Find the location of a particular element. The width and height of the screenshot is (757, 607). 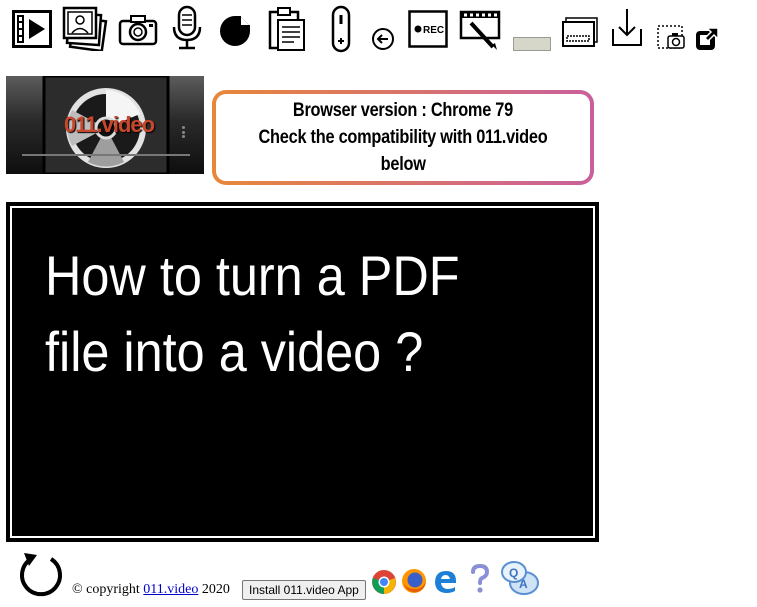

window-minimize-icon is located at coordinates (580, 32).